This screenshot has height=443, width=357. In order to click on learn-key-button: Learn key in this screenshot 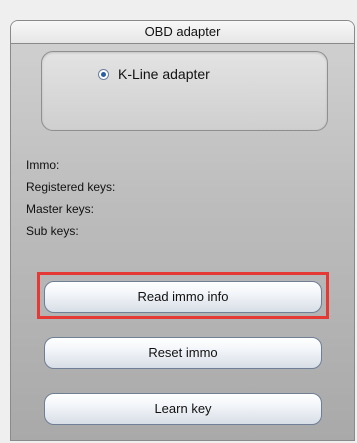, I will do `click(183, 409)`.